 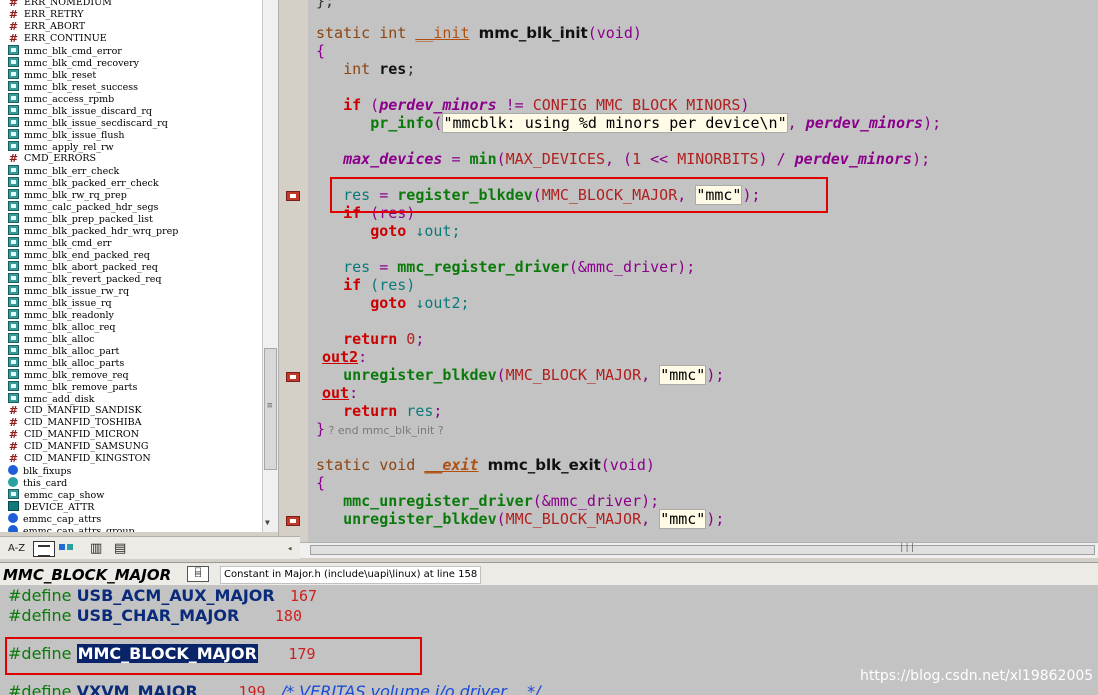 I want to click on code-line: res = mmc_register_driver(&mmc_driver);, so click(x=519, y=267).